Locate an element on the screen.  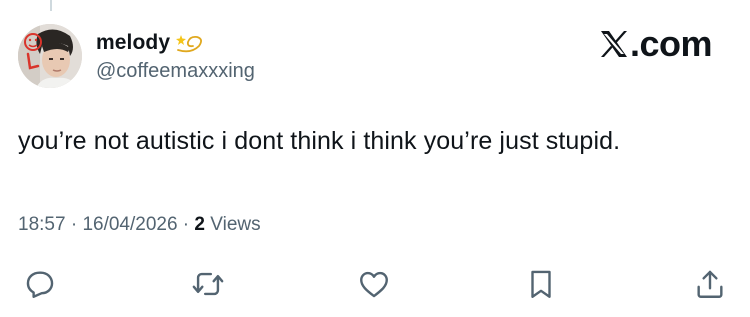
like-icon is located at coordinates (374, 284).